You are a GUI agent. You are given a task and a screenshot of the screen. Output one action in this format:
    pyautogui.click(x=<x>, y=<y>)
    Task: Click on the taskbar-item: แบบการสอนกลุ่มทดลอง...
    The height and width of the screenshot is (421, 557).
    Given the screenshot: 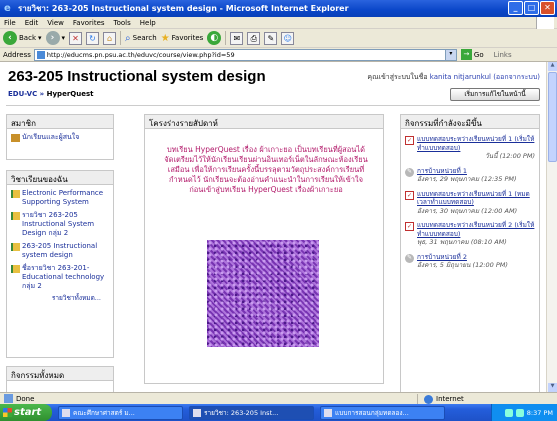 What is the action you would take?
    pyautogui.click(x=382, y=412)
    